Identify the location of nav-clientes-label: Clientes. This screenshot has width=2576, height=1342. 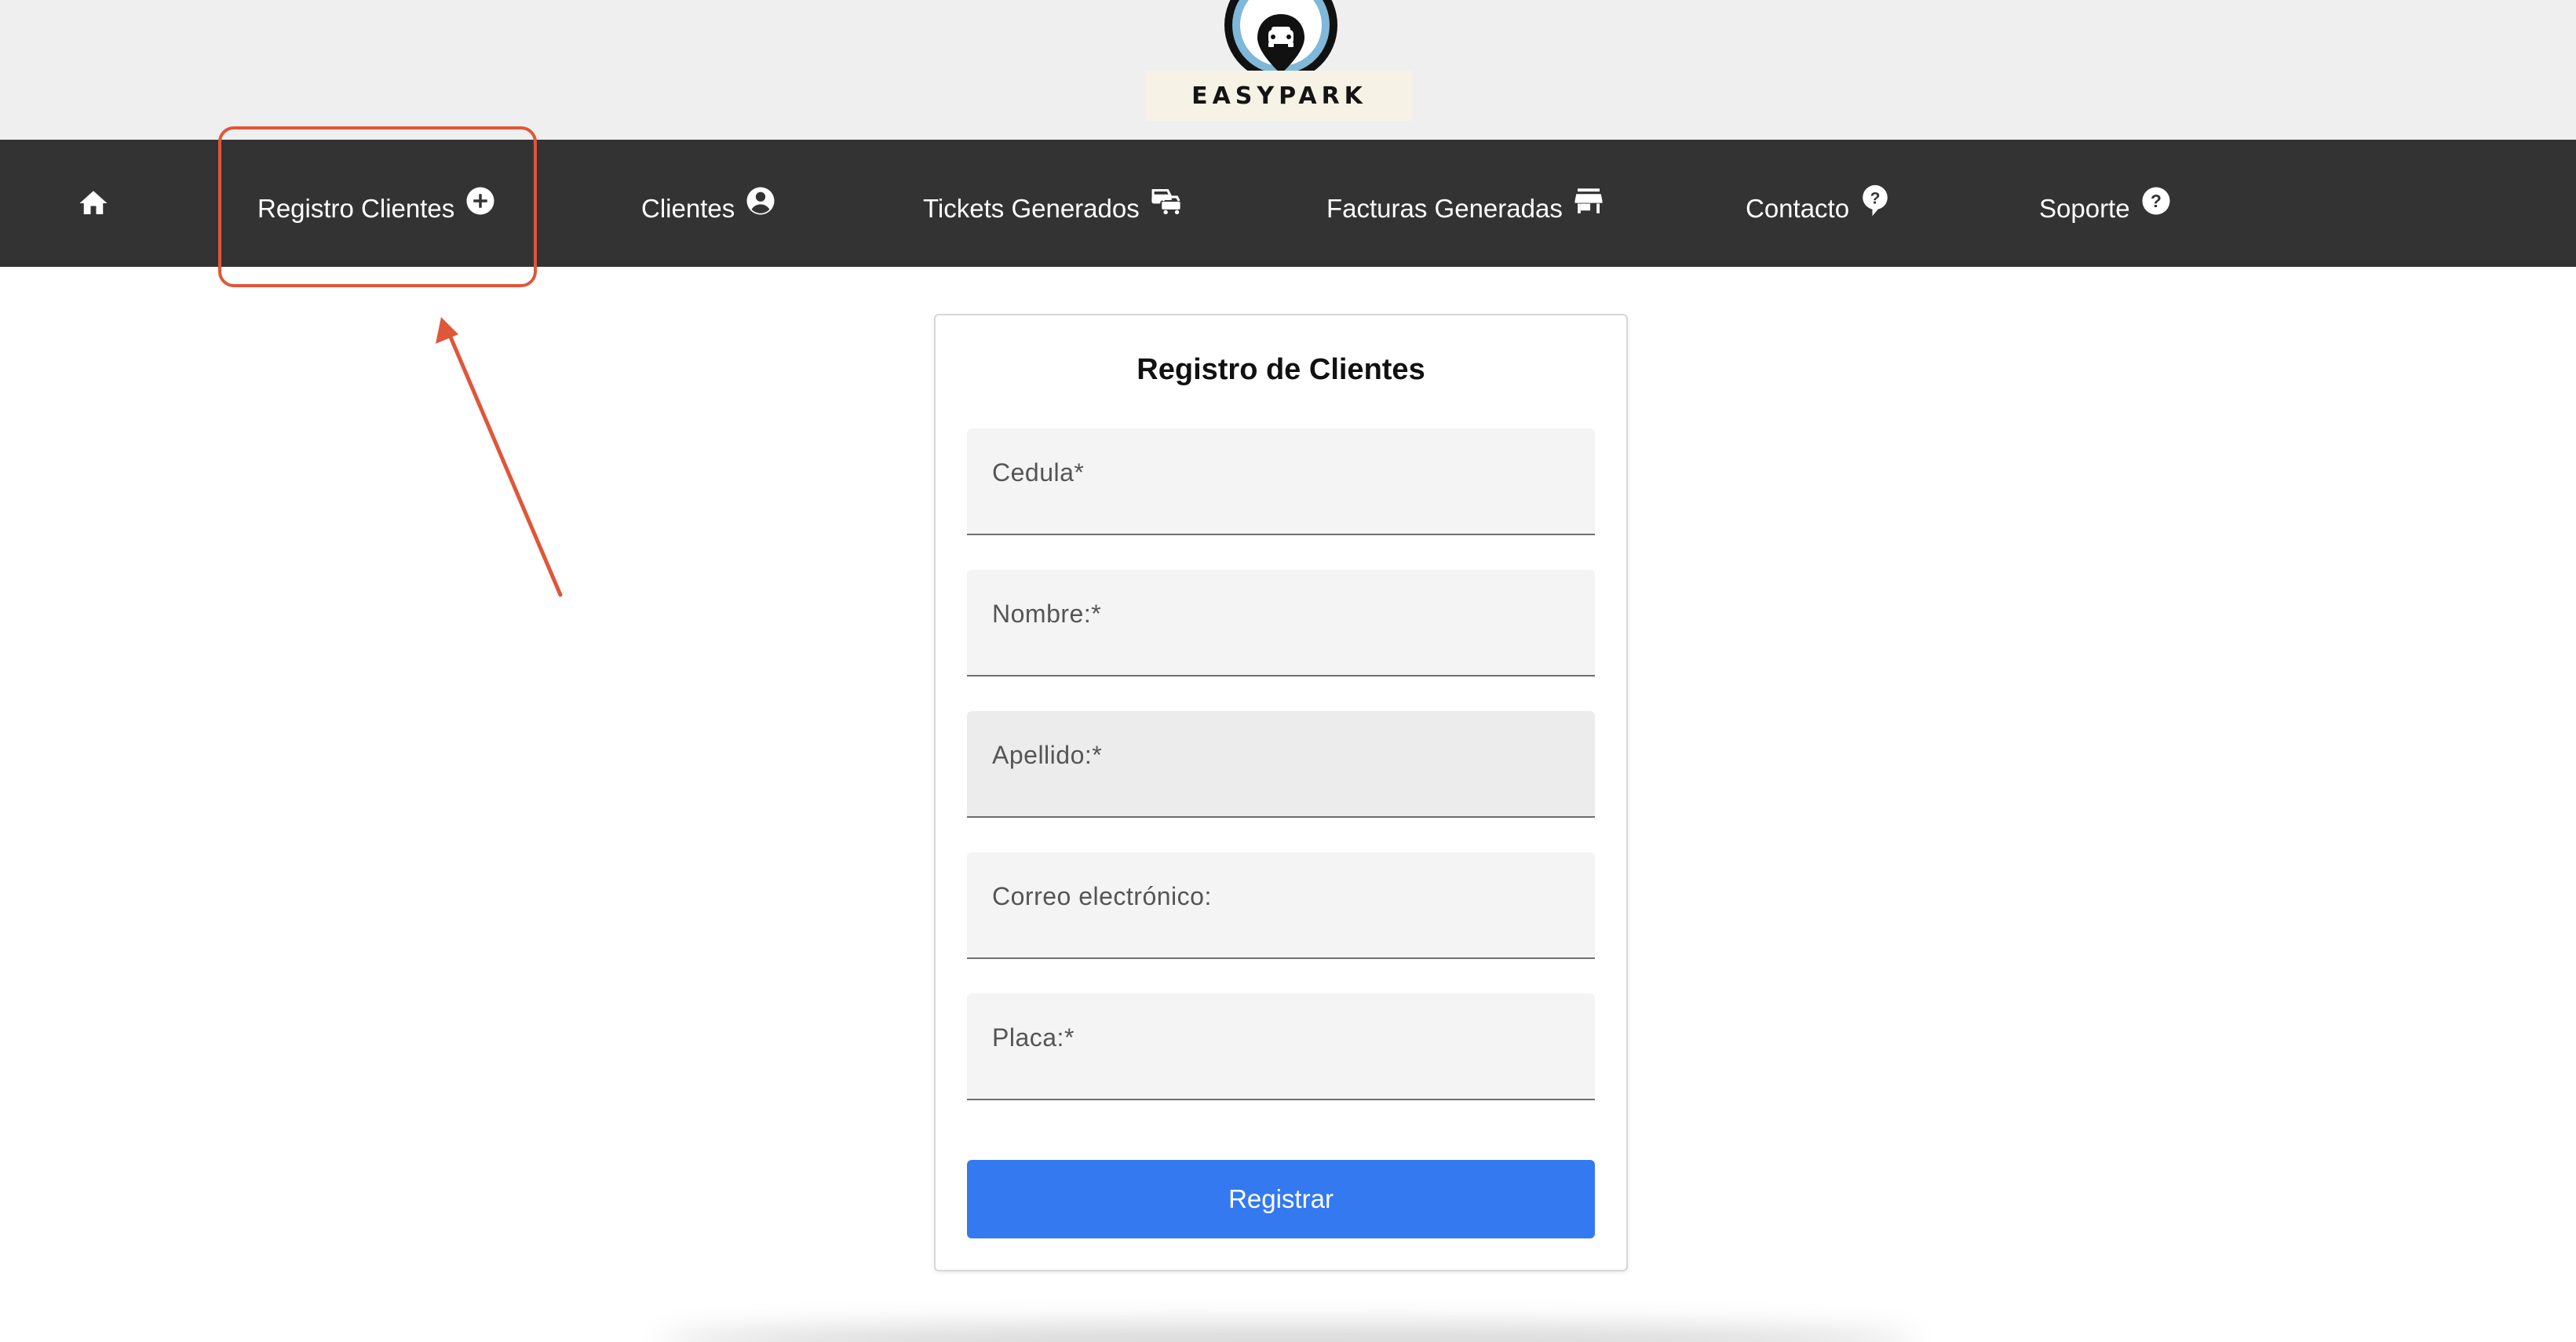
(688, 208).